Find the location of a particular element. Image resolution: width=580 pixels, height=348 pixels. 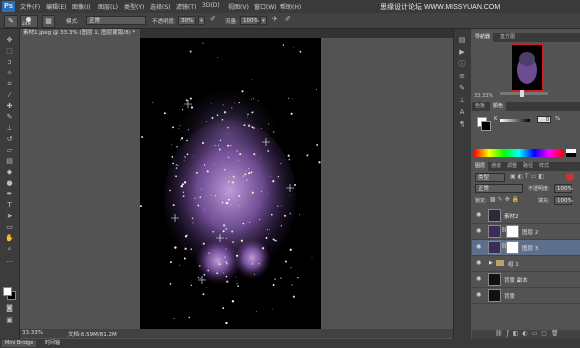

path-selection-tool-icon: ➤ is located at coordinates (9, 216).